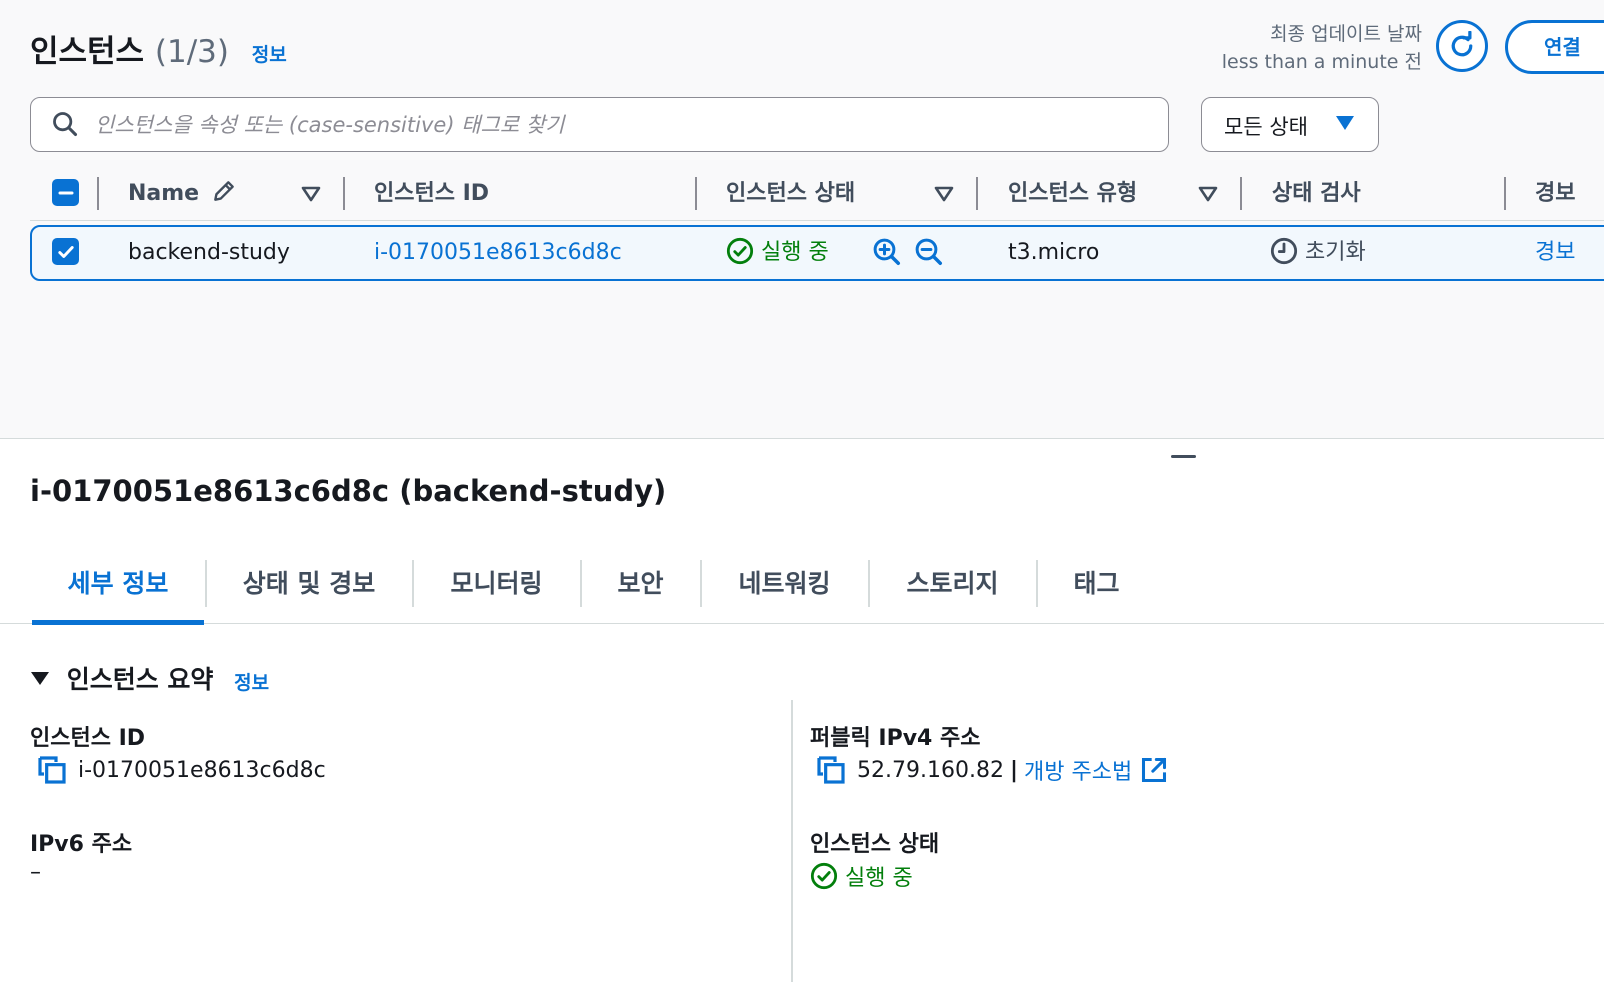 The width and height of the screenshot is (1604, 982). Describe the element at coordinates (1054, 252) in the screenshot. I see `cell-instance-type: t3.micro` at that location.